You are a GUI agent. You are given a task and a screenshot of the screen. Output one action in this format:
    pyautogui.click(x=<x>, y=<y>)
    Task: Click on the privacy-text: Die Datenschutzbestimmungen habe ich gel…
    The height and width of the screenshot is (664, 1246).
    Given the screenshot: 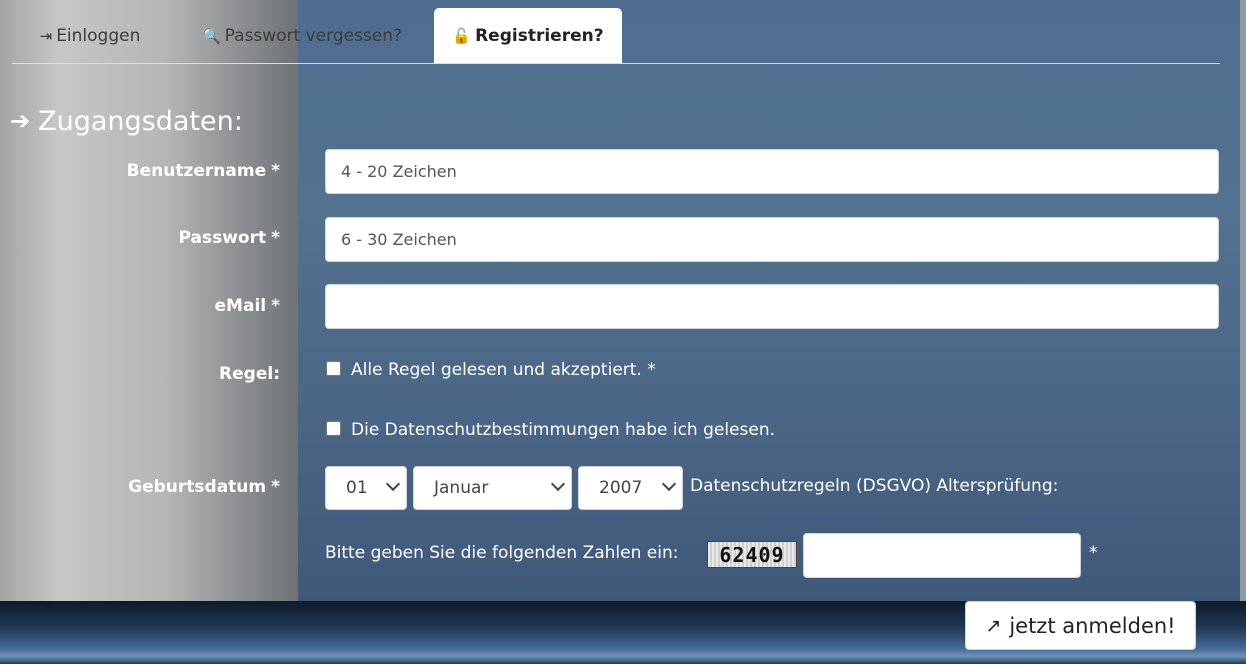 What is the action you would take?
    pyautogui.click(x=563, y=430)
    